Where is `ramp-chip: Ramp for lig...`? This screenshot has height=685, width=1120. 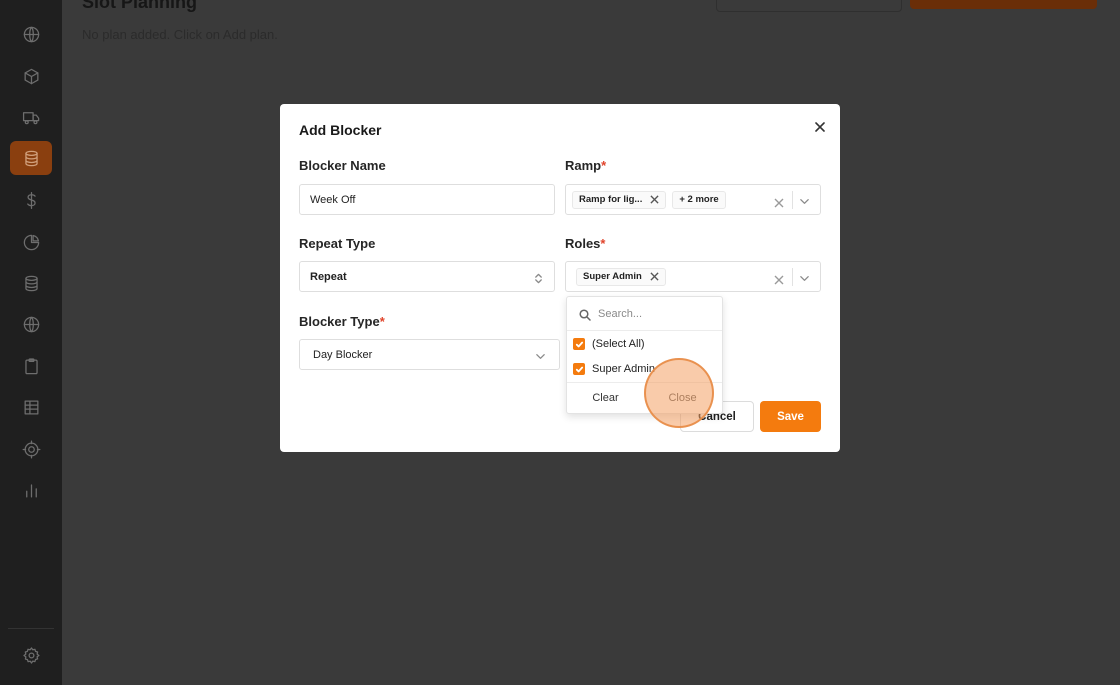 ramp-chip: Ramp for lig... is located at coordinates (619, 199).